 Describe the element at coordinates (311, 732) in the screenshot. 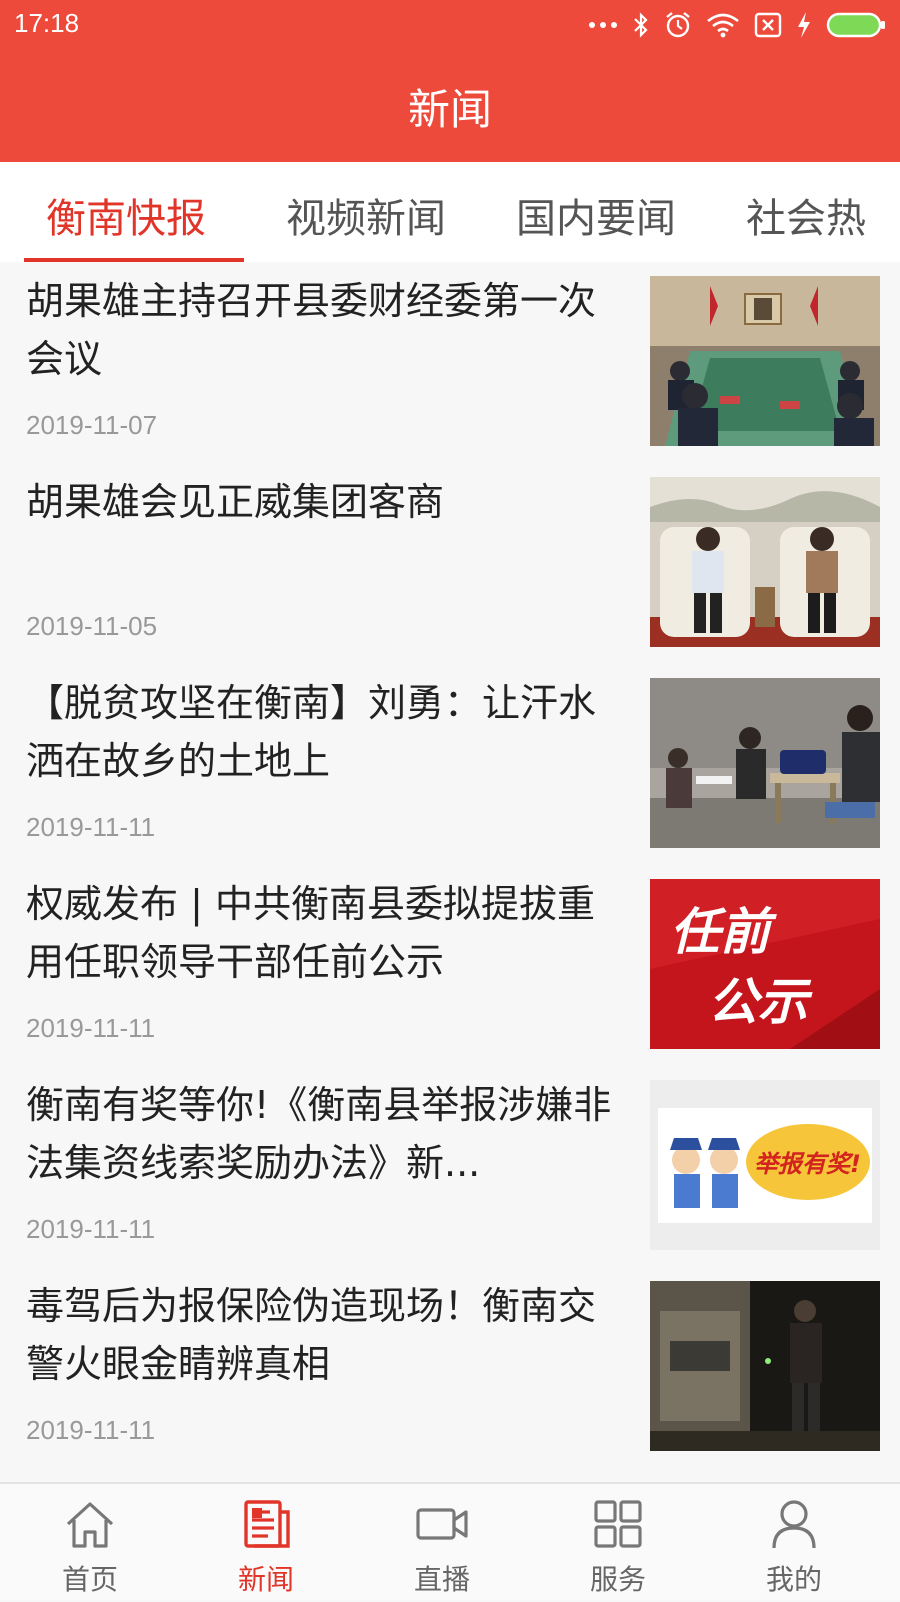

I see `news-title: 【脱贫攻坚在衡南】刘勇：让汗水洒在故乡的土地上` at that location.